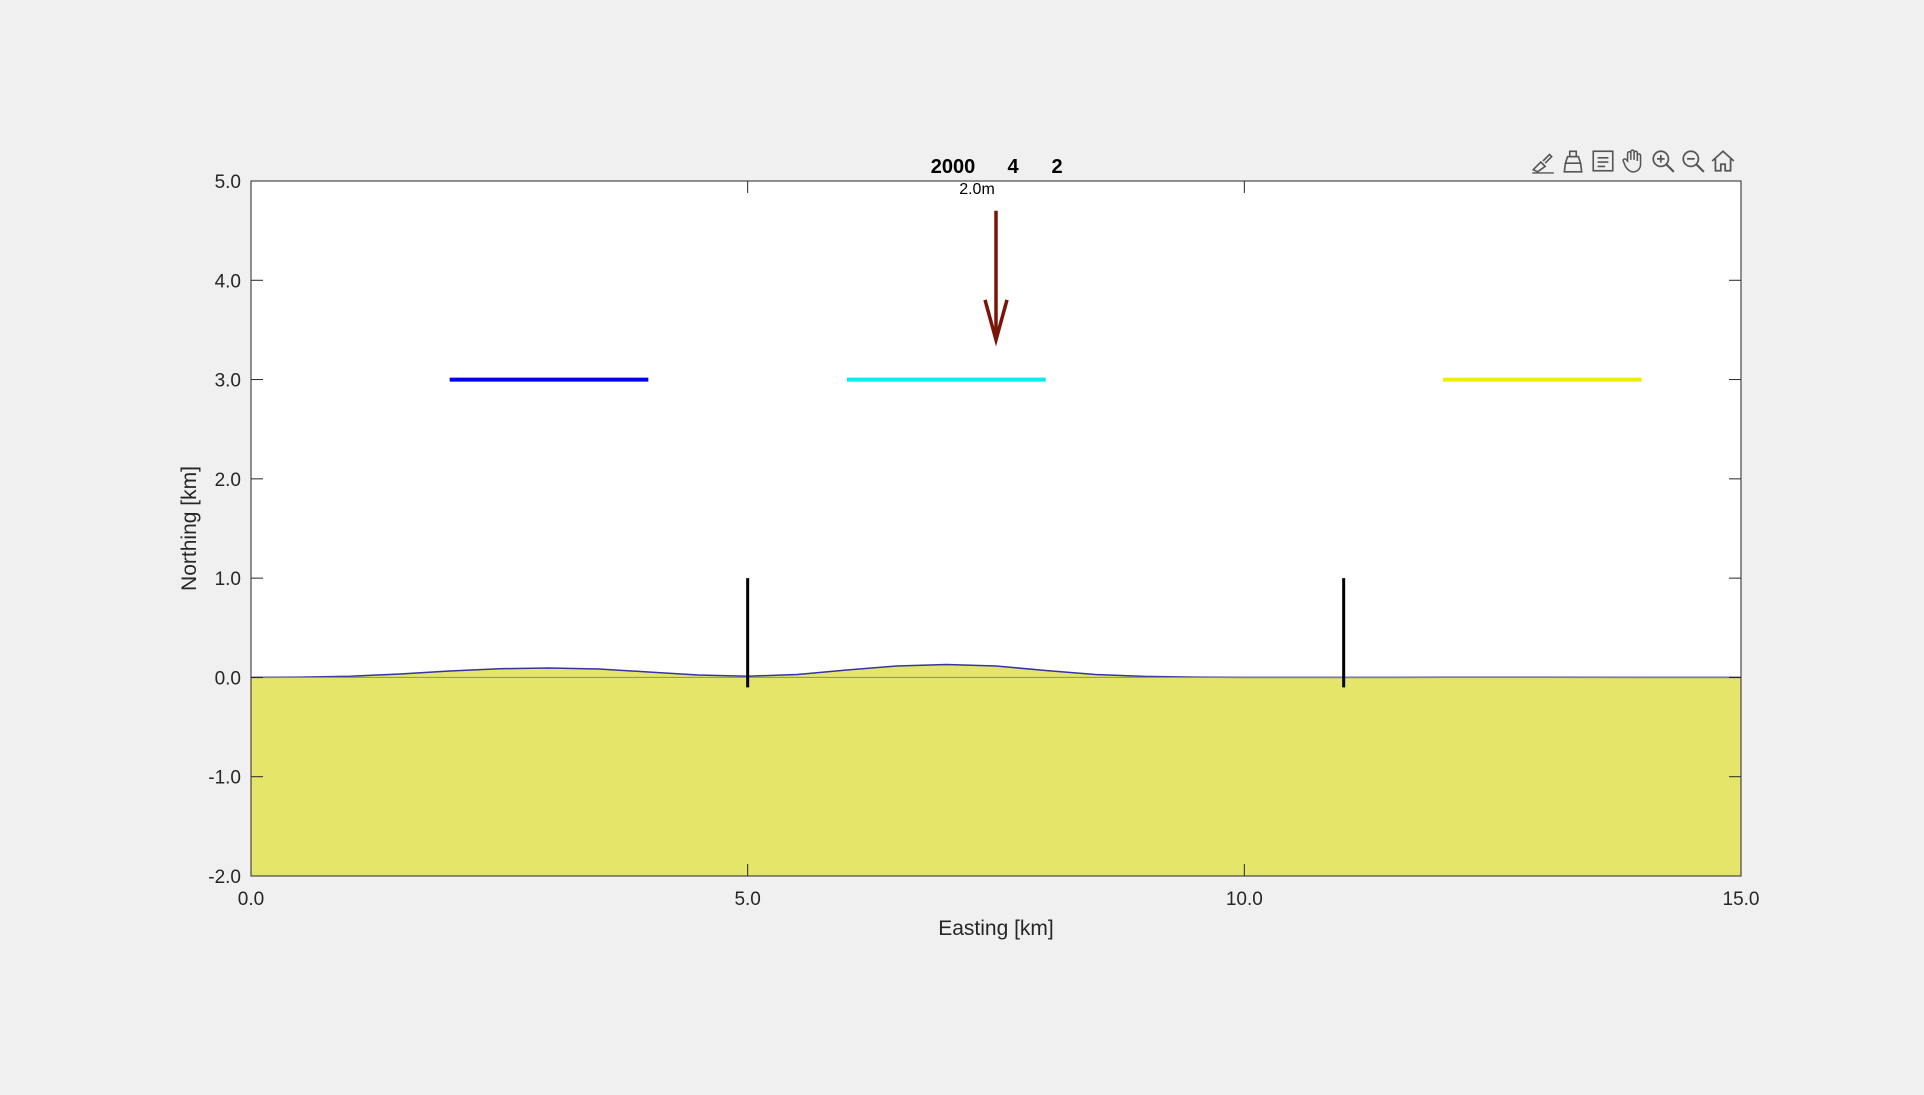 The height and width of the screenshot is (1095, 1924). Describe the element at coordinates (228, 579) in the screenshot. I see `y-tick-label: 1.0` at that location.